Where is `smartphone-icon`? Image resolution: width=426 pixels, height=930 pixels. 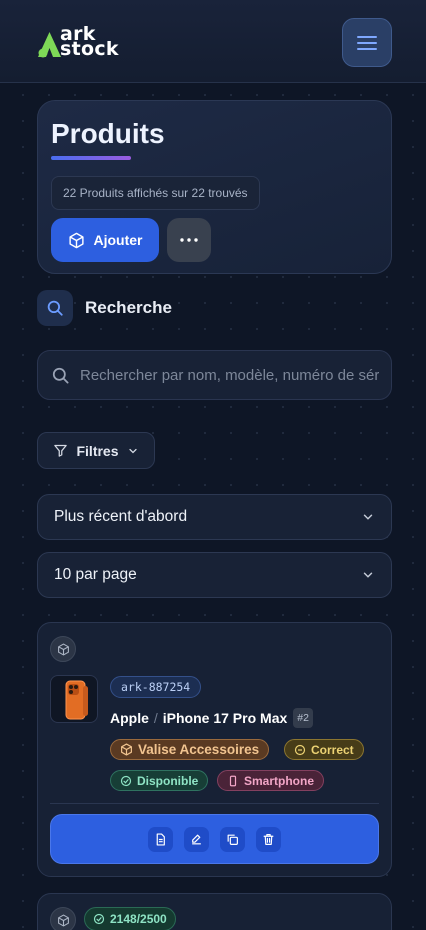
smartphone-icon is located at coordinates (233, 780).